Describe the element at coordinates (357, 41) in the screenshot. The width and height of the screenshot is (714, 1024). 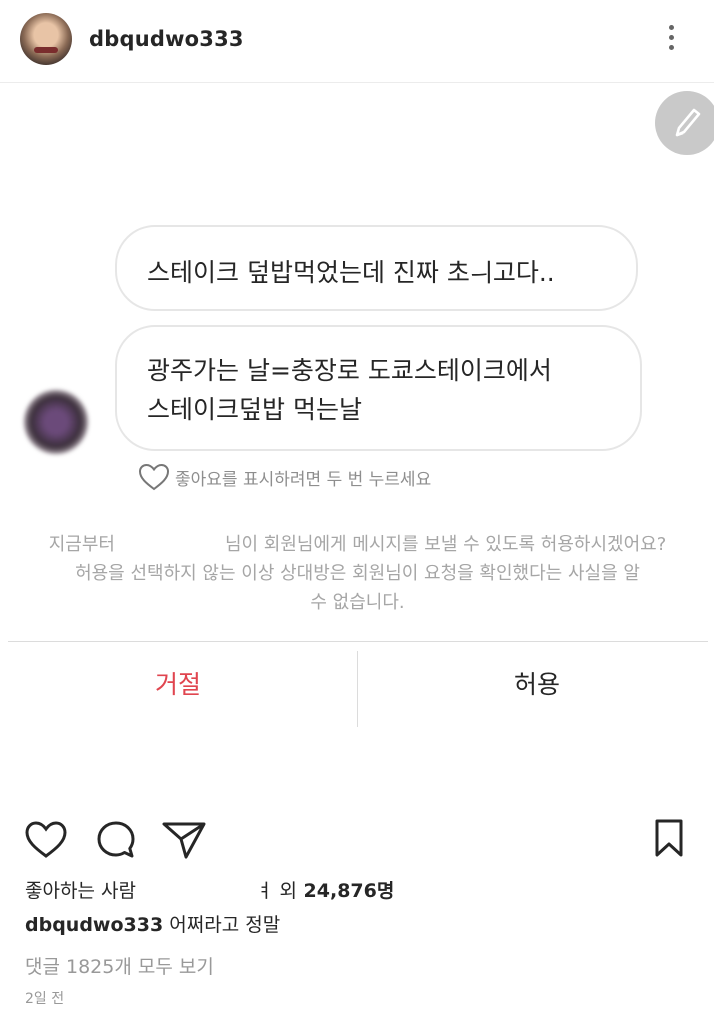
I see `post-header: dbqudwo333` at that location.